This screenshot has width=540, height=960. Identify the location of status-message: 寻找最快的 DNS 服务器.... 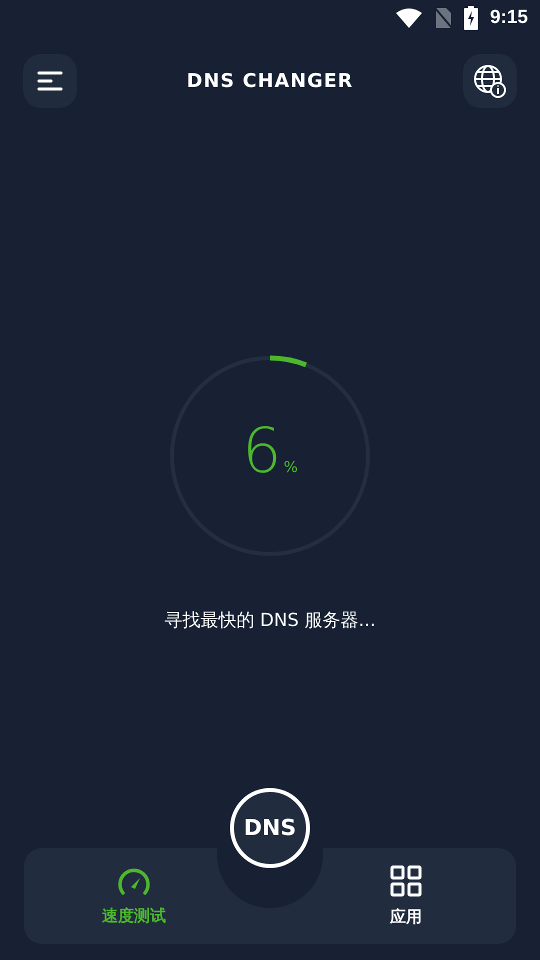
(270, 620).